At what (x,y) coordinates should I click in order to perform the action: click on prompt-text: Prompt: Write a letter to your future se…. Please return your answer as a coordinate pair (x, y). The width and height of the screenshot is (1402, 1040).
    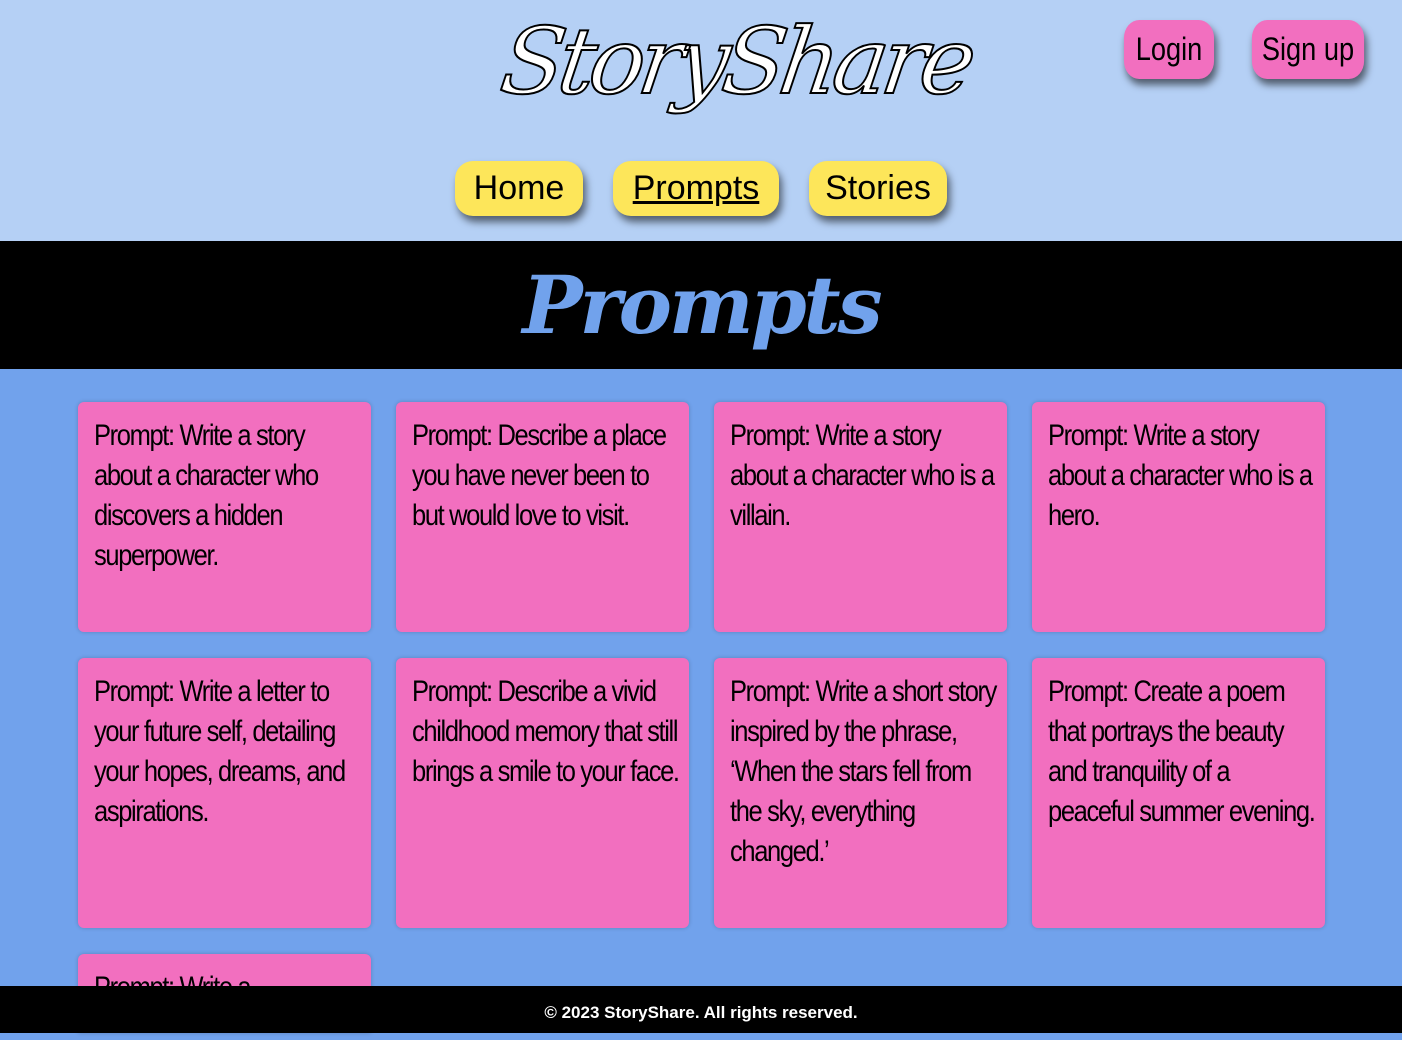
    Looking at the image, I should click on (220, 751).